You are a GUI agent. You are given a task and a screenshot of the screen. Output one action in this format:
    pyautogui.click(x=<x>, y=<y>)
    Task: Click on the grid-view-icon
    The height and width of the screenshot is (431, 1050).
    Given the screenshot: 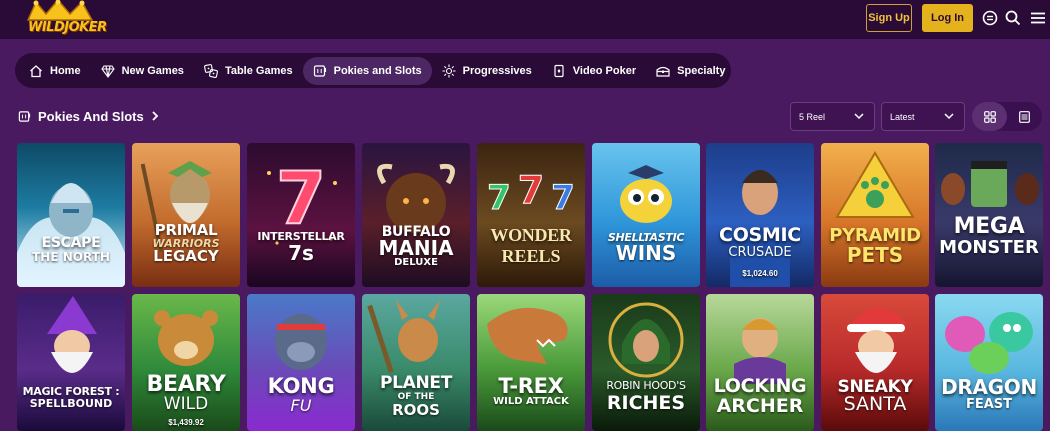 What is the action you would take?
    pyautogui.click(x=989, y=116)
    